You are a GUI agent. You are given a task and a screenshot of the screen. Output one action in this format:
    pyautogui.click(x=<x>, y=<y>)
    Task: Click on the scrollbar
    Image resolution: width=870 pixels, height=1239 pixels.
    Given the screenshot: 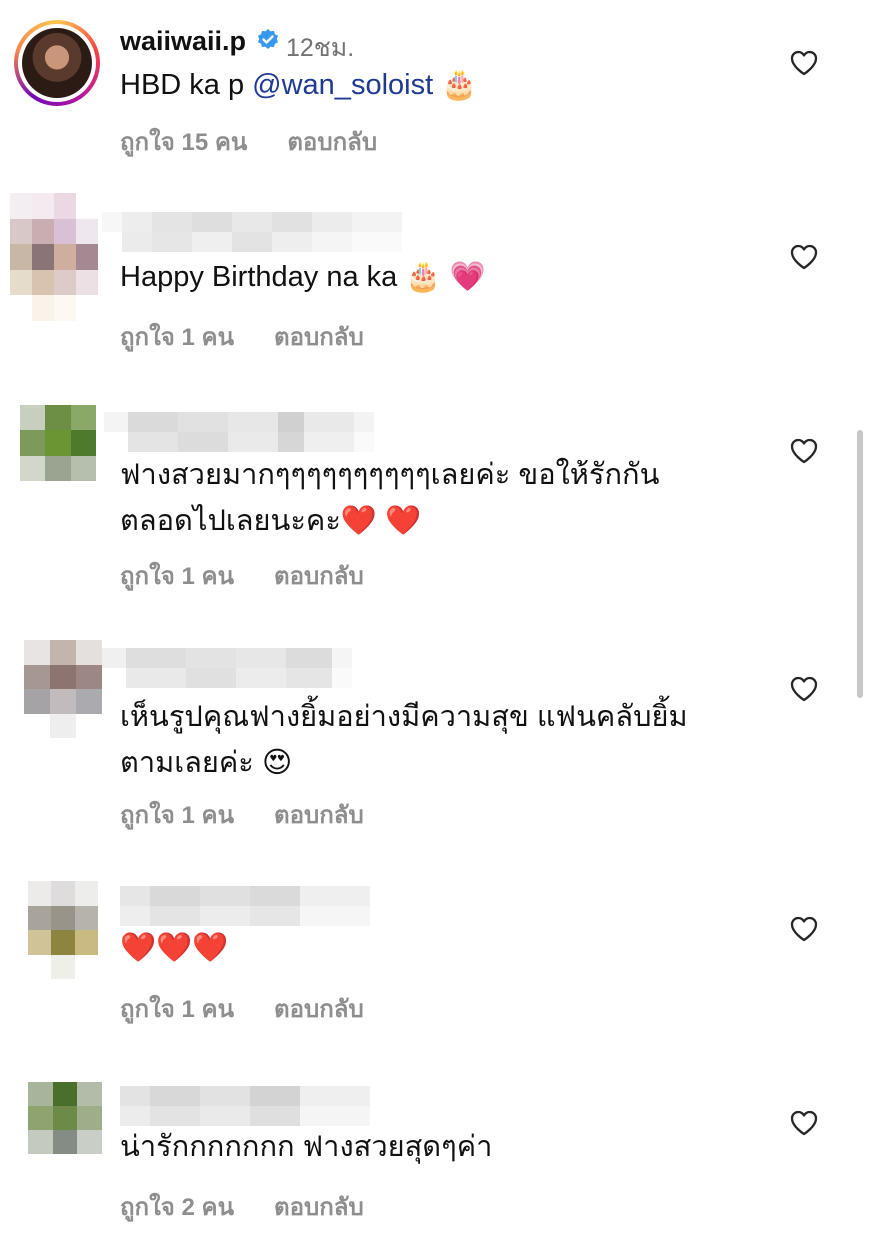 What is the action you would take?
    pyautogui.click(x=860, y=564)
    